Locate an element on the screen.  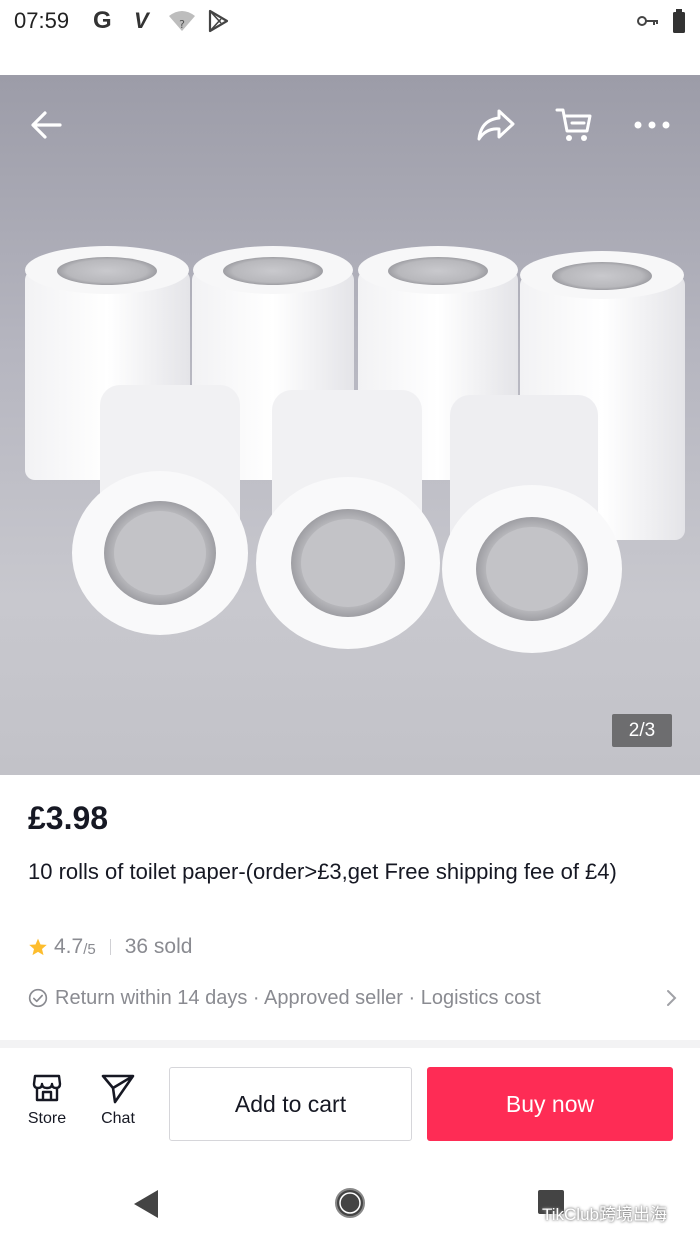
vpn-key-icon is located at coordinates (648, 21).